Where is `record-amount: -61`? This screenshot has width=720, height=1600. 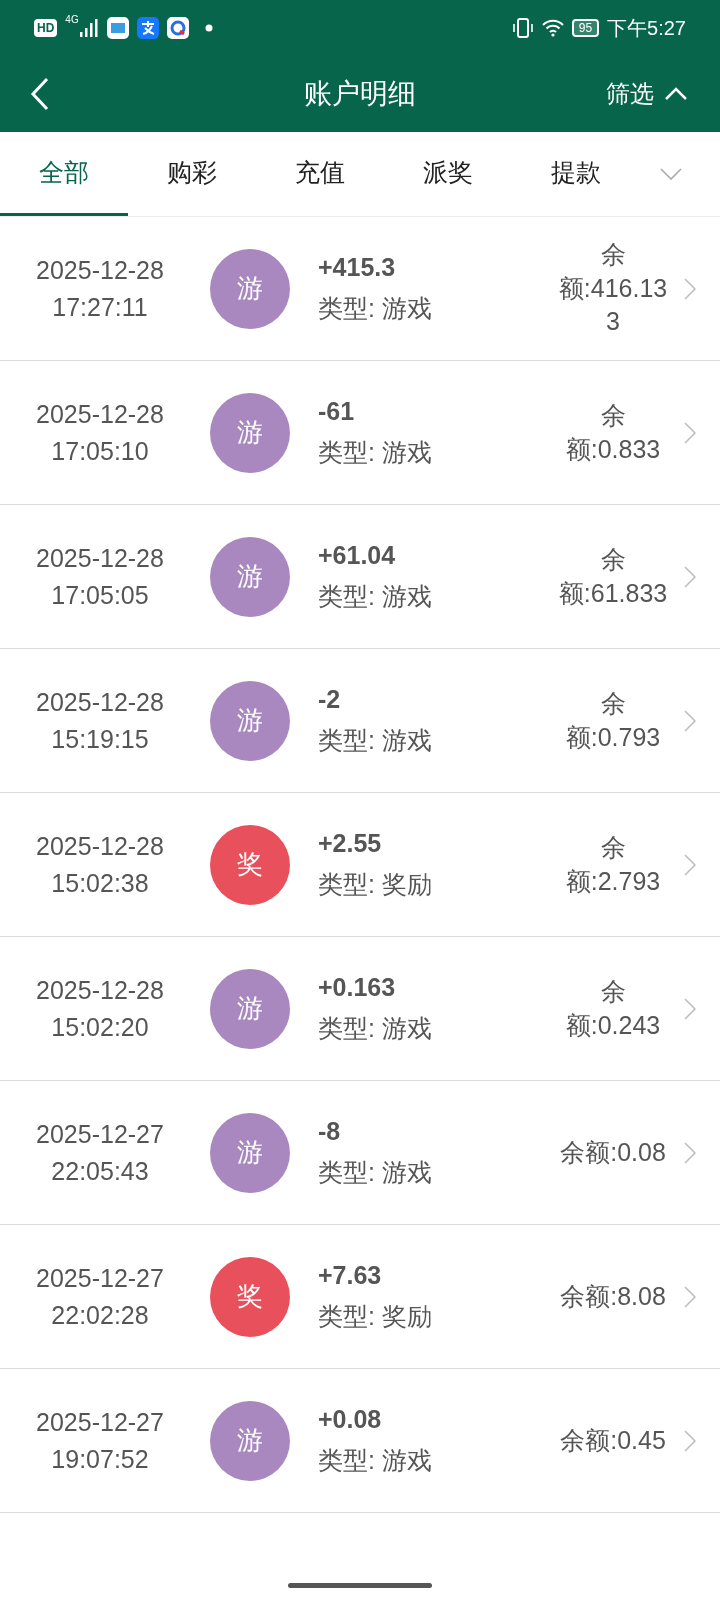 record-amount: -61 is located at coordinates (337, 411).